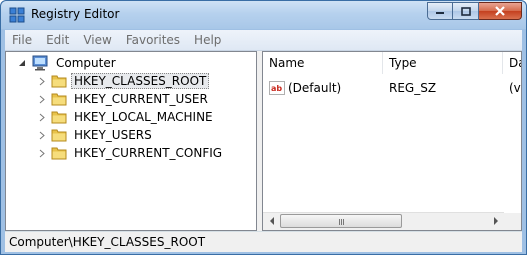 This screenshot has width=529, height=257. Describe the element at coordinates (75, 14) in the screenshot. I see `window-title: Registry Editor` at that location.